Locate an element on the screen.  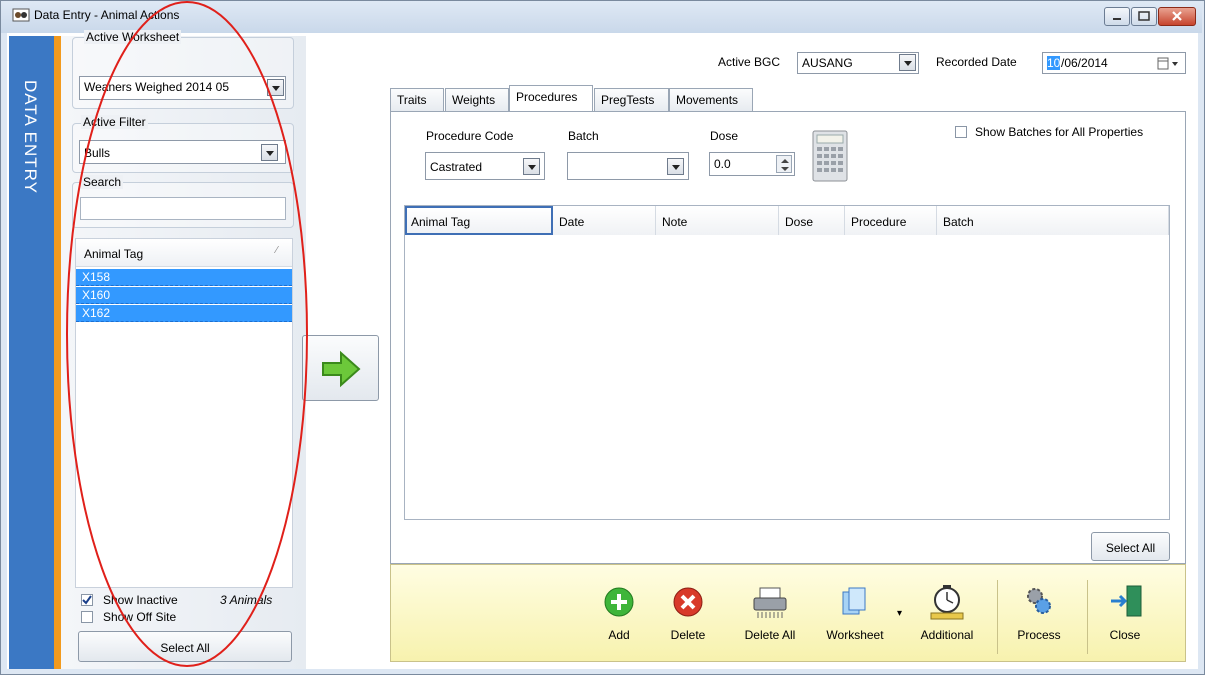
tab-traits: Traits is located at coordinates (417, 99).